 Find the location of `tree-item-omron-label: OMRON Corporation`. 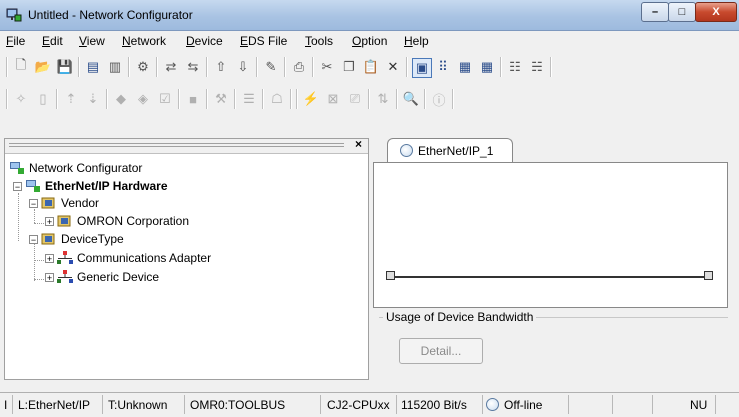

tree-item-omron-label: OMRON Corporation is located at coordinates (133, 221).